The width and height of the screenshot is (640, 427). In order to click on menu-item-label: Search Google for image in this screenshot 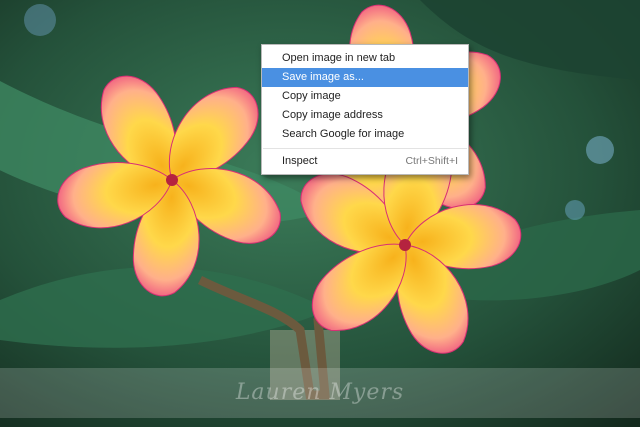, I will do `click(343, 134)`.